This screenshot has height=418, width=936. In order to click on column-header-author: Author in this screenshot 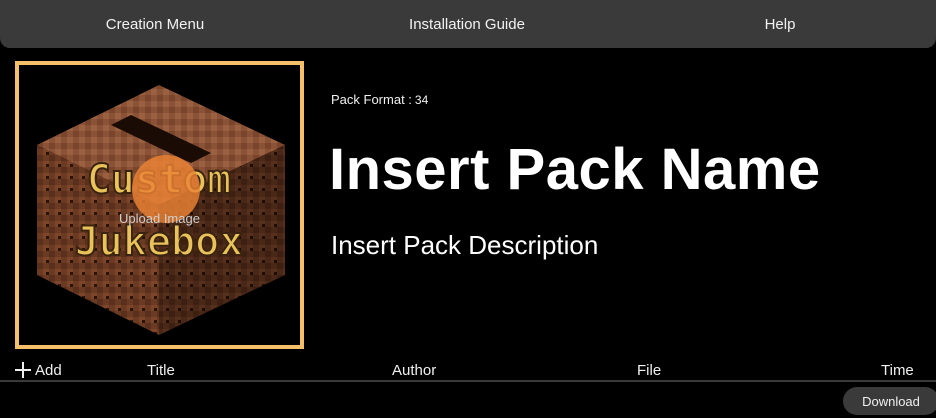, I will do `click(414, 370)`.